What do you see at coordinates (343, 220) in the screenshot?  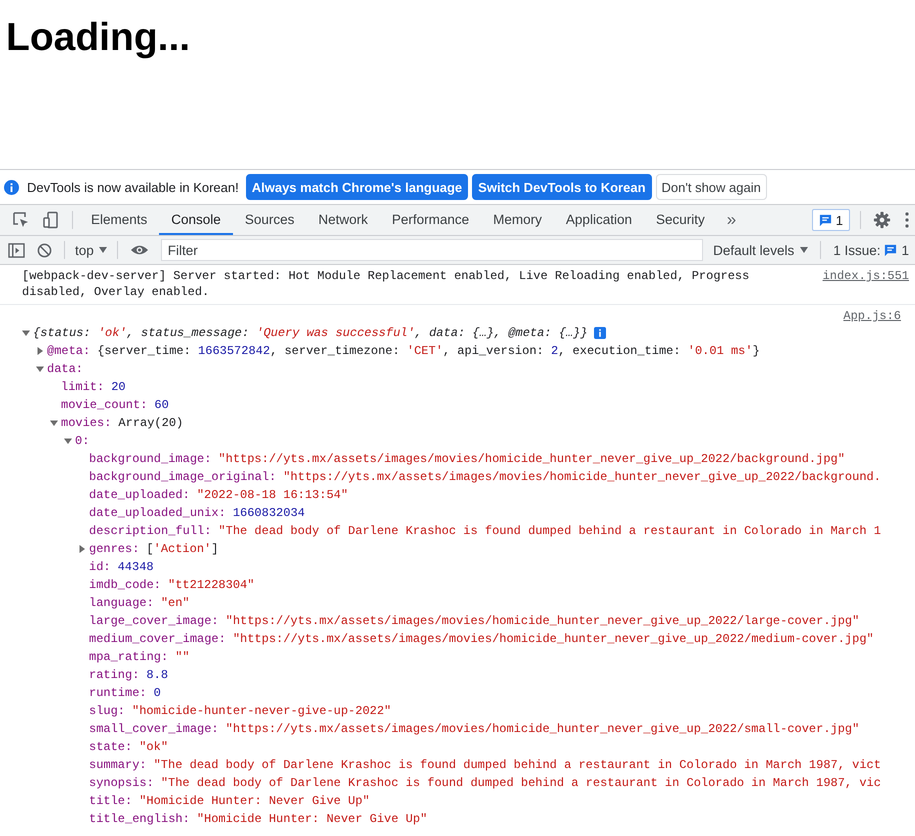 I see `panel-tab: Network` at bounding box center [343, 220].